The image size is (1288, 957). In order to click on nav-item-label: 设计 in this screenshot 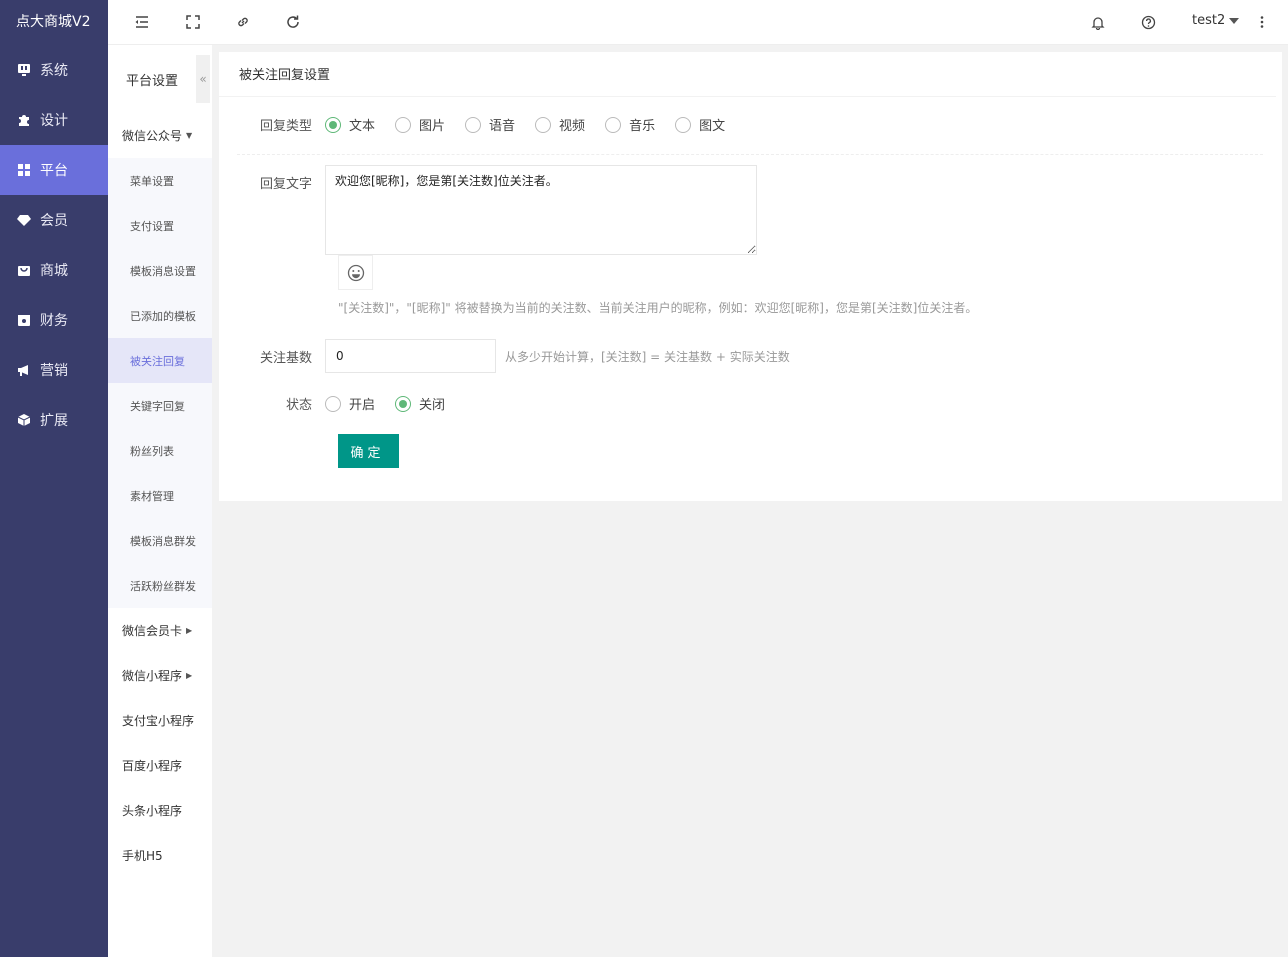, I will do `click(54, 121)`.